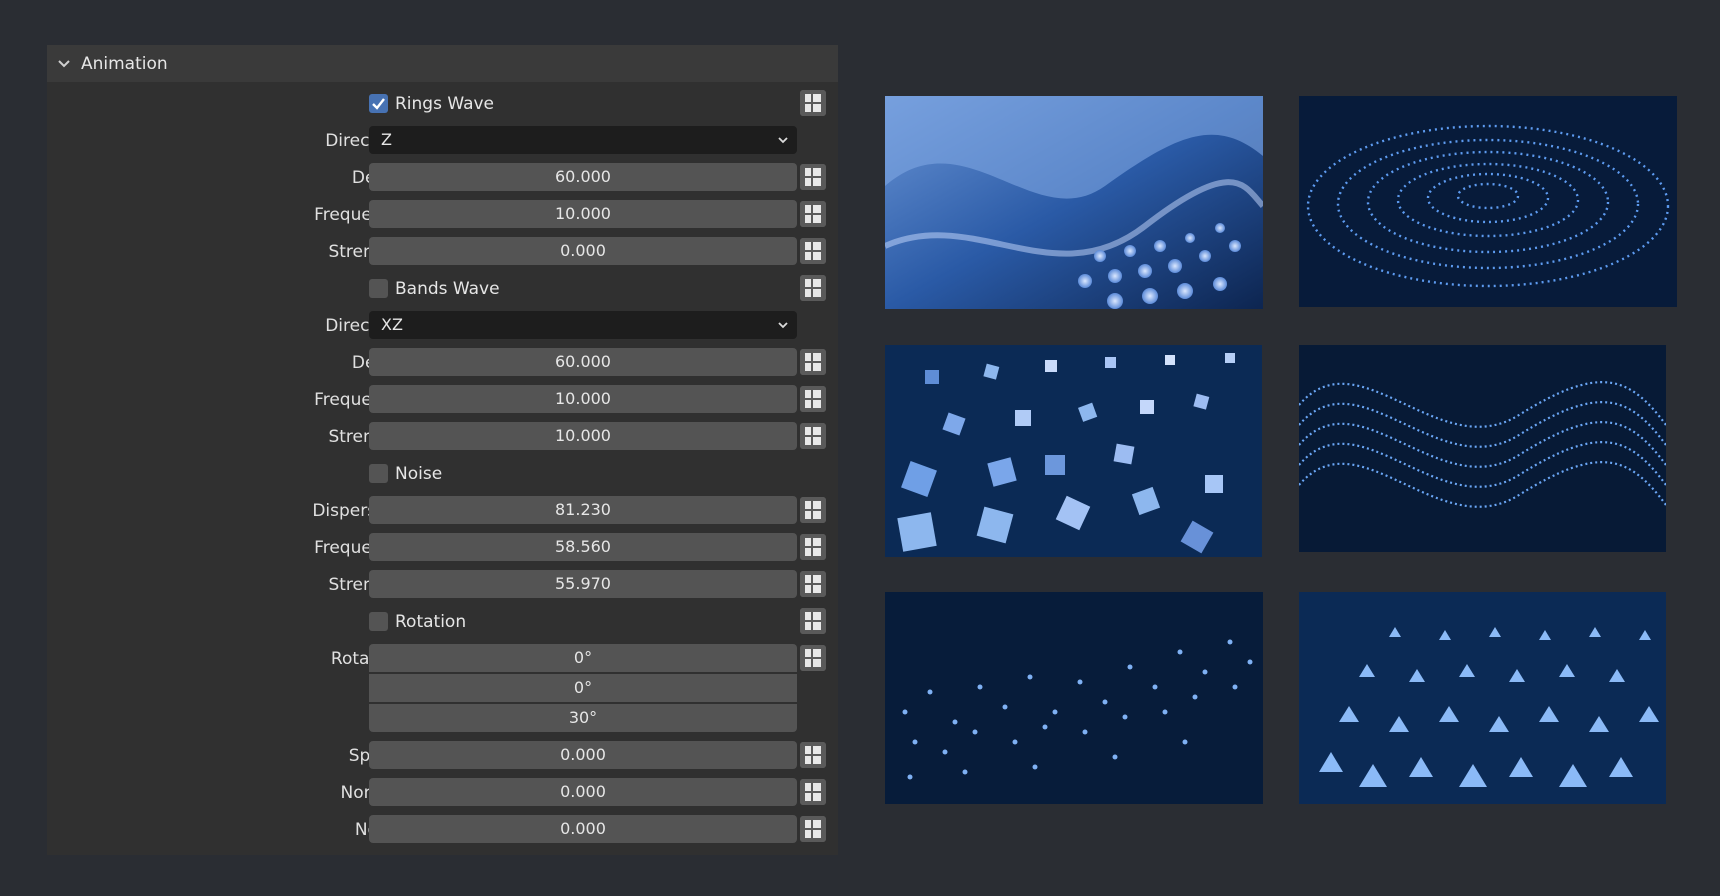 This screenshot has height=896, width=1720. I want to click on noise-strength-field: 55.970, so click(583, 584).